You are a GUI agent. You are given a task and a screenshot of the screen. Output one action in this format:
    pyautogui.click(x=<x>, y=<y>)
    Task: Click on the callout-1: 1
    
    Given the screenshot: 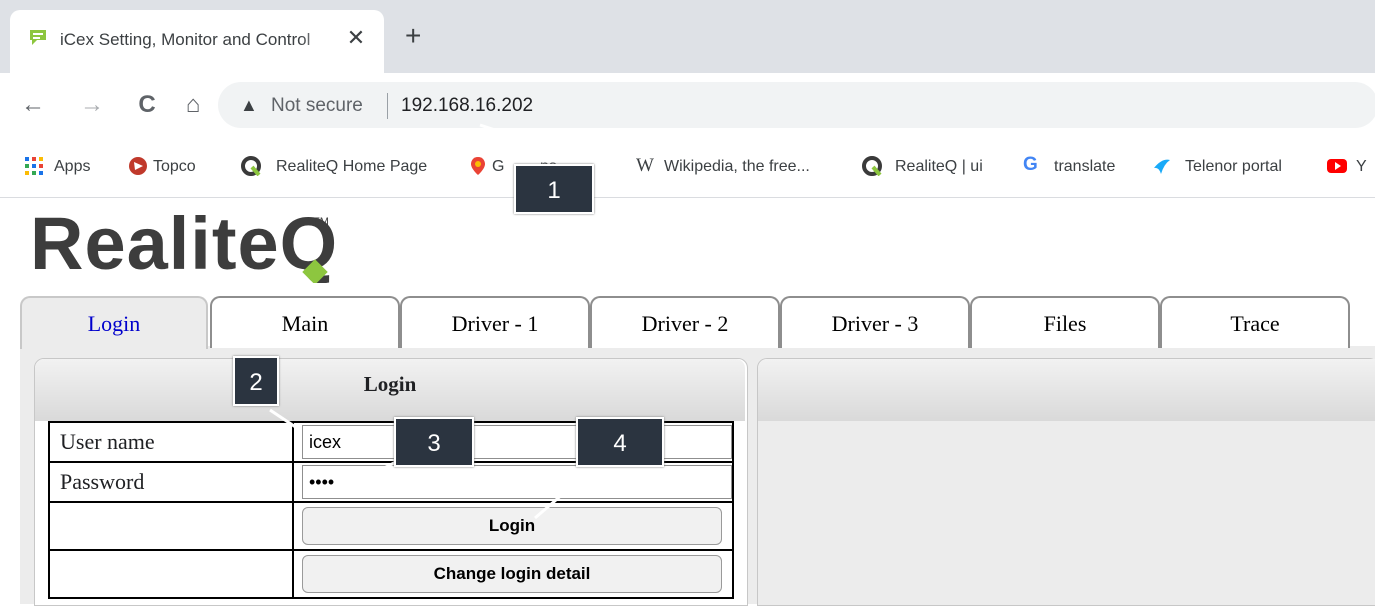 What is the action you would take?
    pyautogui.click(x=554, y=189)
    